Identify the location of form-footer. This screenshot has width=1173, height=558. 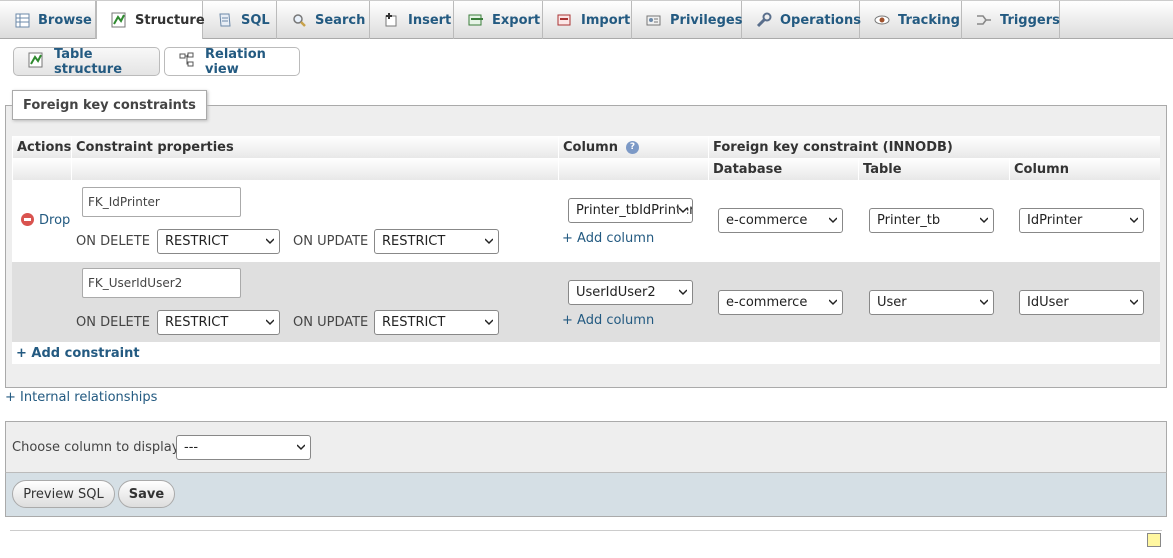
(586, 494).